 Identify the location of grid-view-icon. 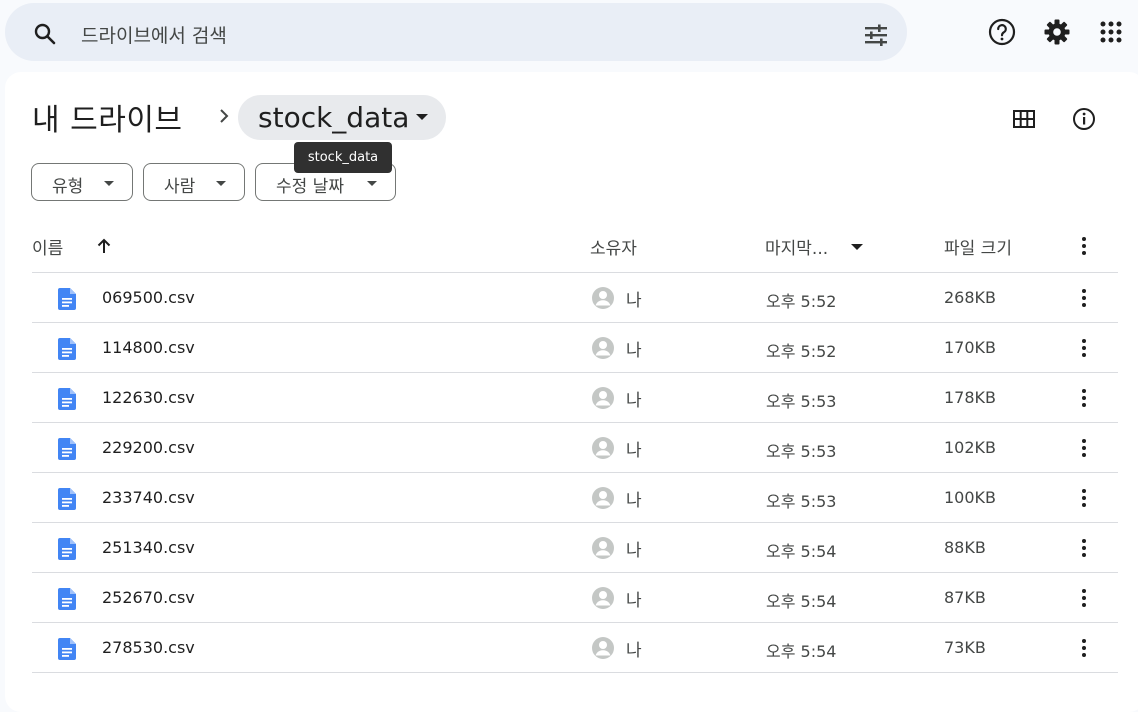
(1024, 119).